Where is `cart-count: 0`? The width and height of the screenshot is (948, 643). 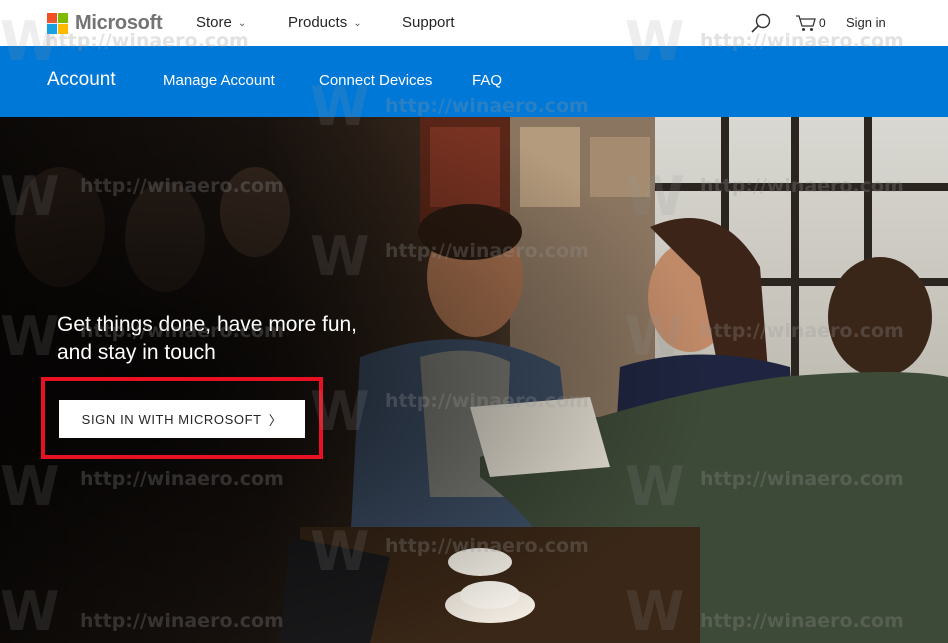
cart-count: 0 is located at coordinates (822, 23).